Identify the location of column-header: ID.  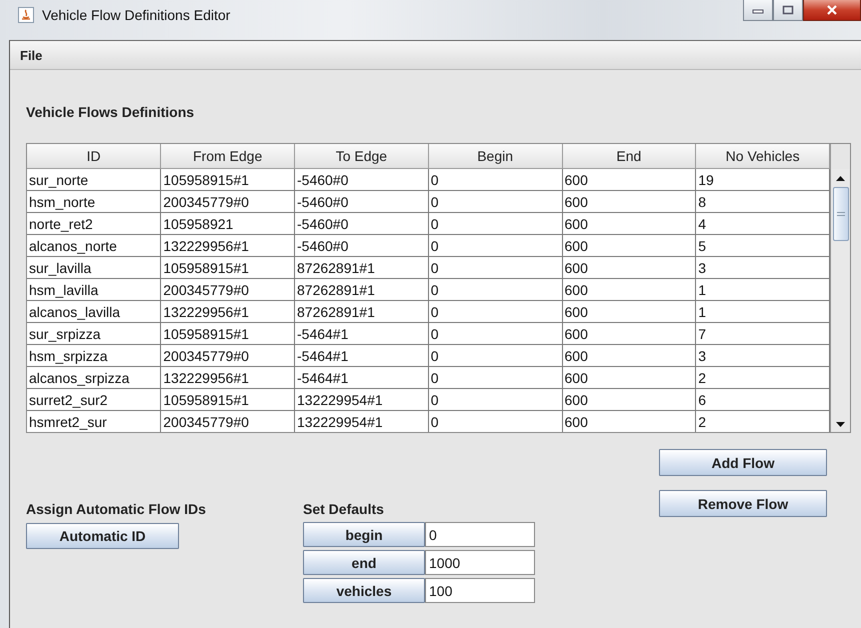
(94, 156).